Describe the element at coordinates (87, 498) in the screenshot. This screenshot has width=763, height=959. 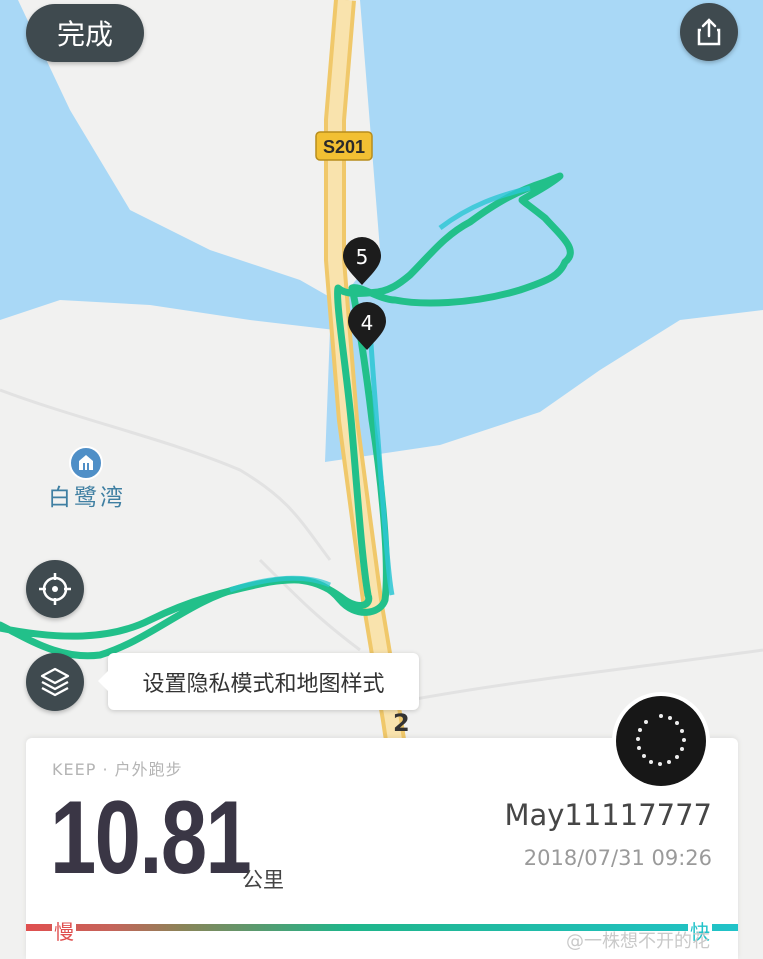
I see `place-label: 白鹭湾` at that location.